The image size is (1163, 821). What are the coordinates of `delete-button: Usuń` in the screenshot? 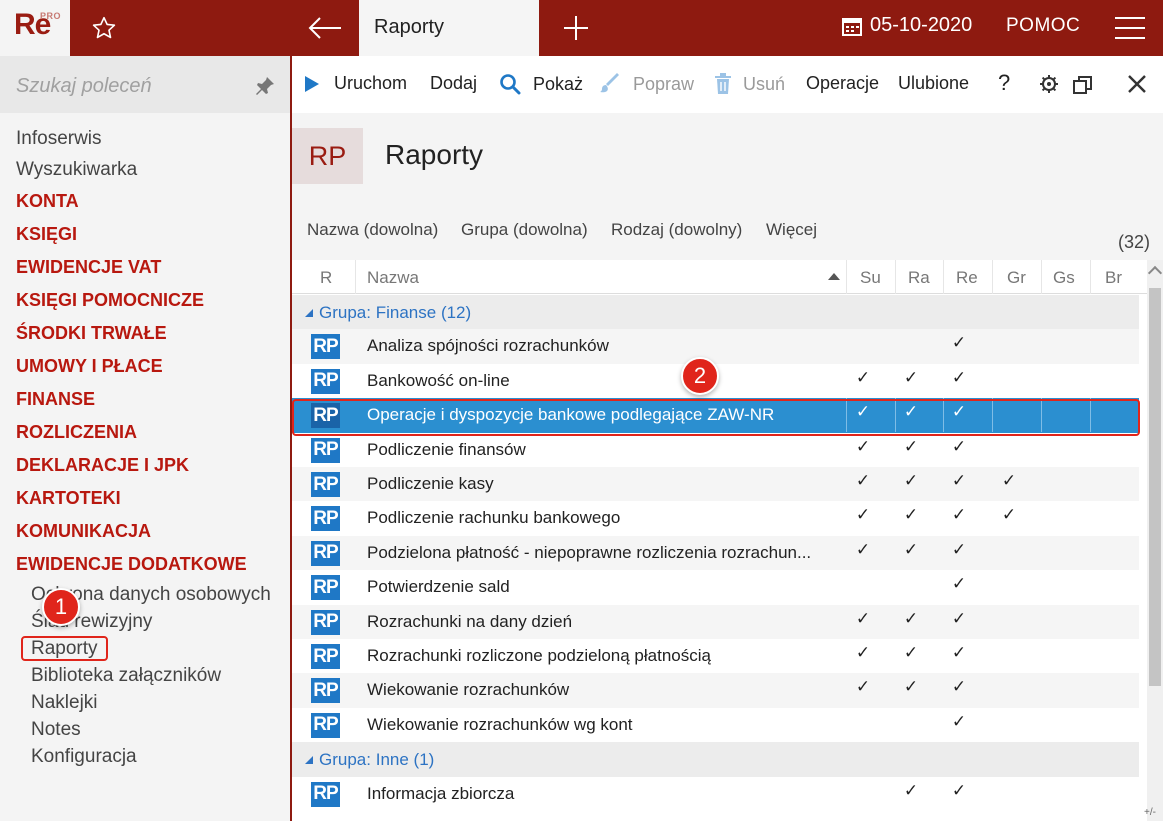 It's located at (749, 84).